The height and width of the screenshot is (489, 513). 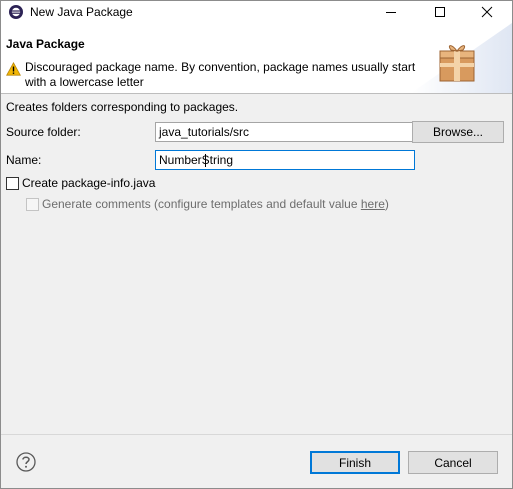 I want to click on help-icon, so click(x=26, y=462).